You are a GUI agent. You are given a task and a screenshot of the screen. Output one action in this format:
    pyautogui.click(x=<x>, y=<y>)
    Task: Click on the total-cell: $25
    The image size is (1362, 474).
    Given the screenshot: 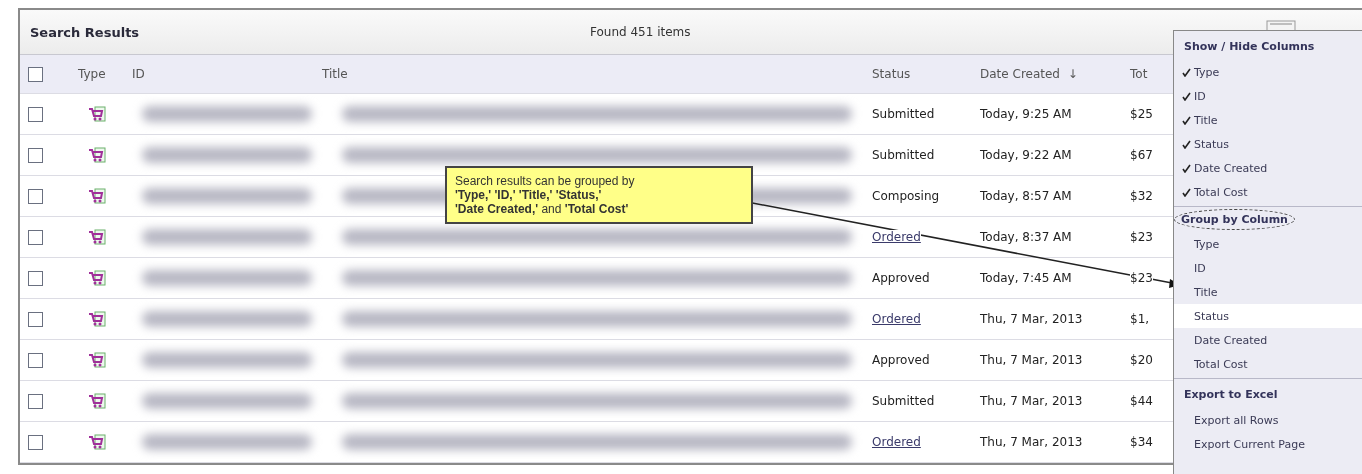 What is the action you would take?
    pyautogui.click(x=1141, y=114)
    